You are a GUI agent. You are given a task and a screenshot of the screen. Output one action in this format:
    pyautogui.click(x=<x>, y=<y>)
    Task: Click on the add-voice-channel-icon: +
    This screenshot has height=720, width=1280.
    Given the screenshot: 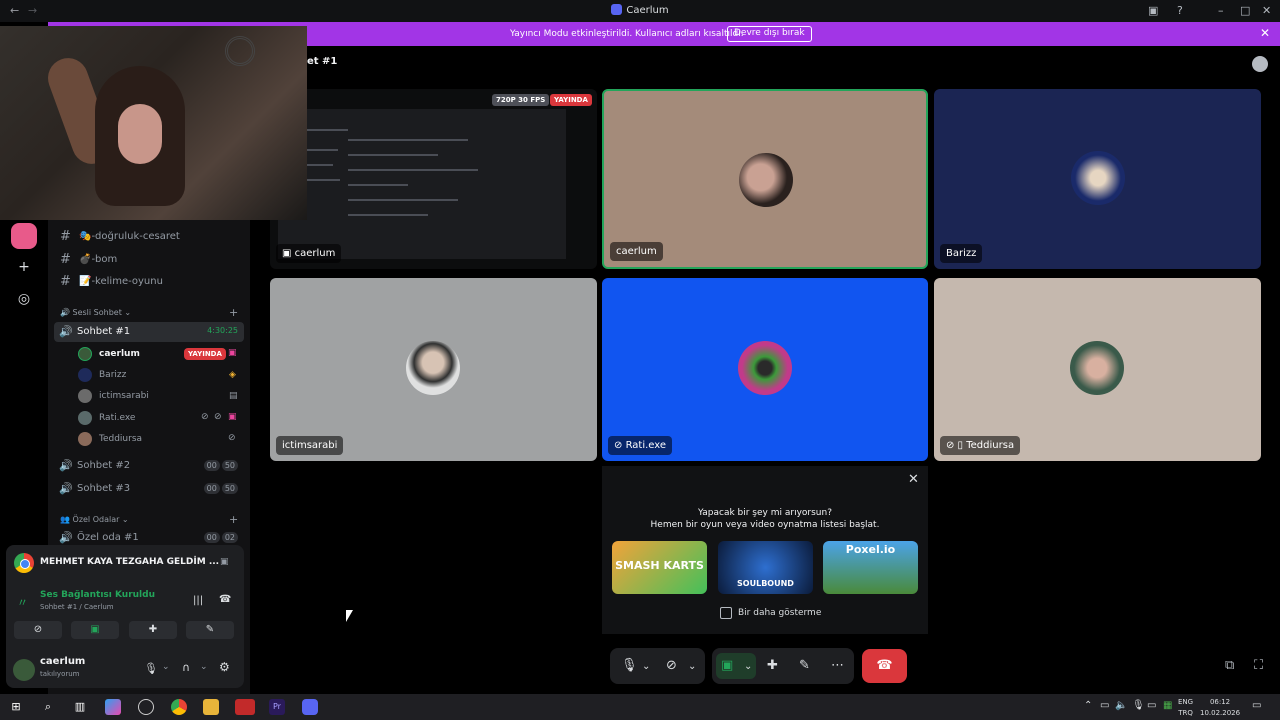 What is the action you would take?
    pyautogui.click(x=233, y=312)
    